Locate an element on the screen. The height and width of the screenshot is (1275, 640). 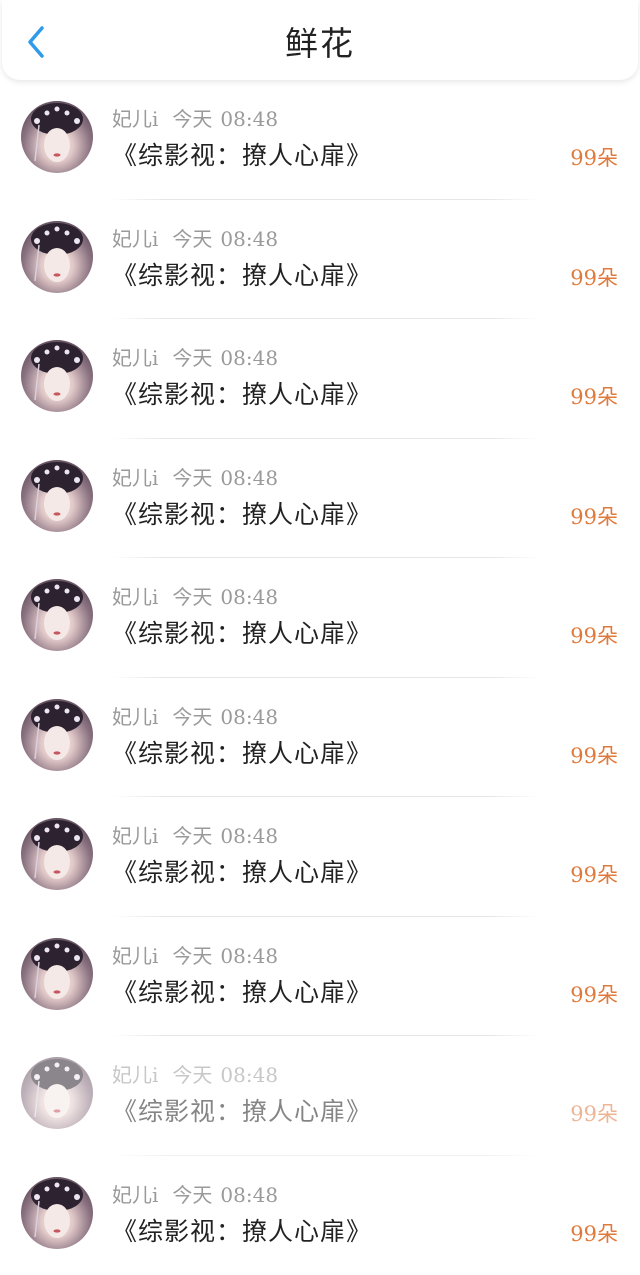
page-title: 鲜花 is located at coordinates (320, 44).